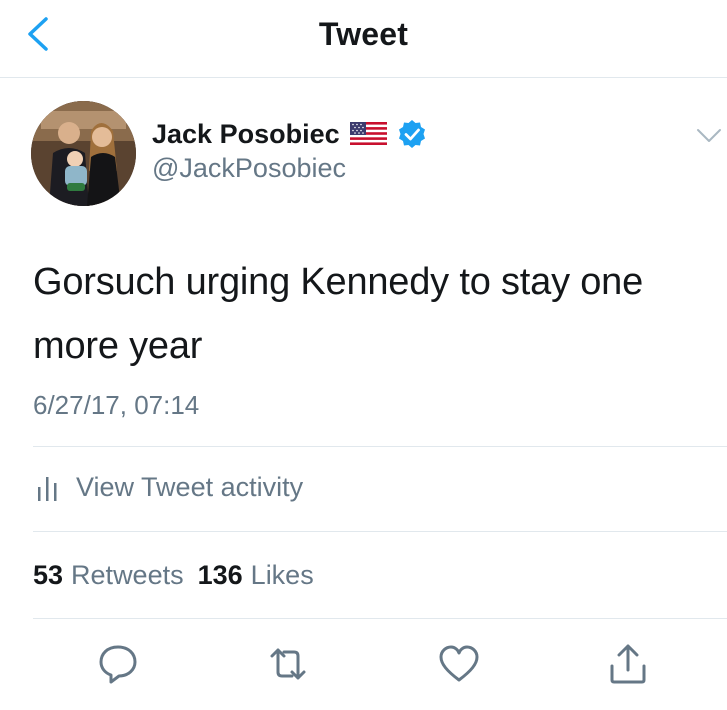 The height and width of the screenshot is (710, 727). Describe the element at coordinates (116, 405) in the screenshot. I see `tweet-timestamp: 6/27/17, 07:14` at that location.